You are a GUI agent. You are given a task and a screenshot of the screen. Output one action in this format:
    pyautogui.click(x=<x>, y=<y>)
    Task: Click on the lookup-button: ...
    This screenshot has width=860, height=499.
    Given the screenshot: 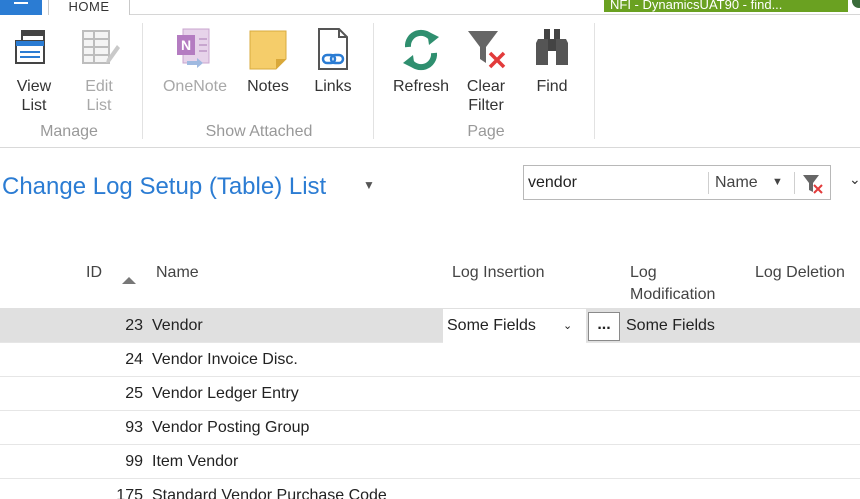 What is the action you would take?
    pyautogui.click(x=604, y=326)
    